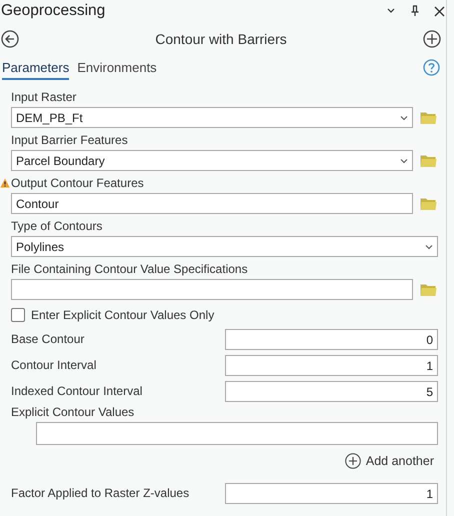  Describe the element at coordinates (100, 493) in the screenshot. I see `parameter-label: Factor Applied to Raster Z-values` at that location.